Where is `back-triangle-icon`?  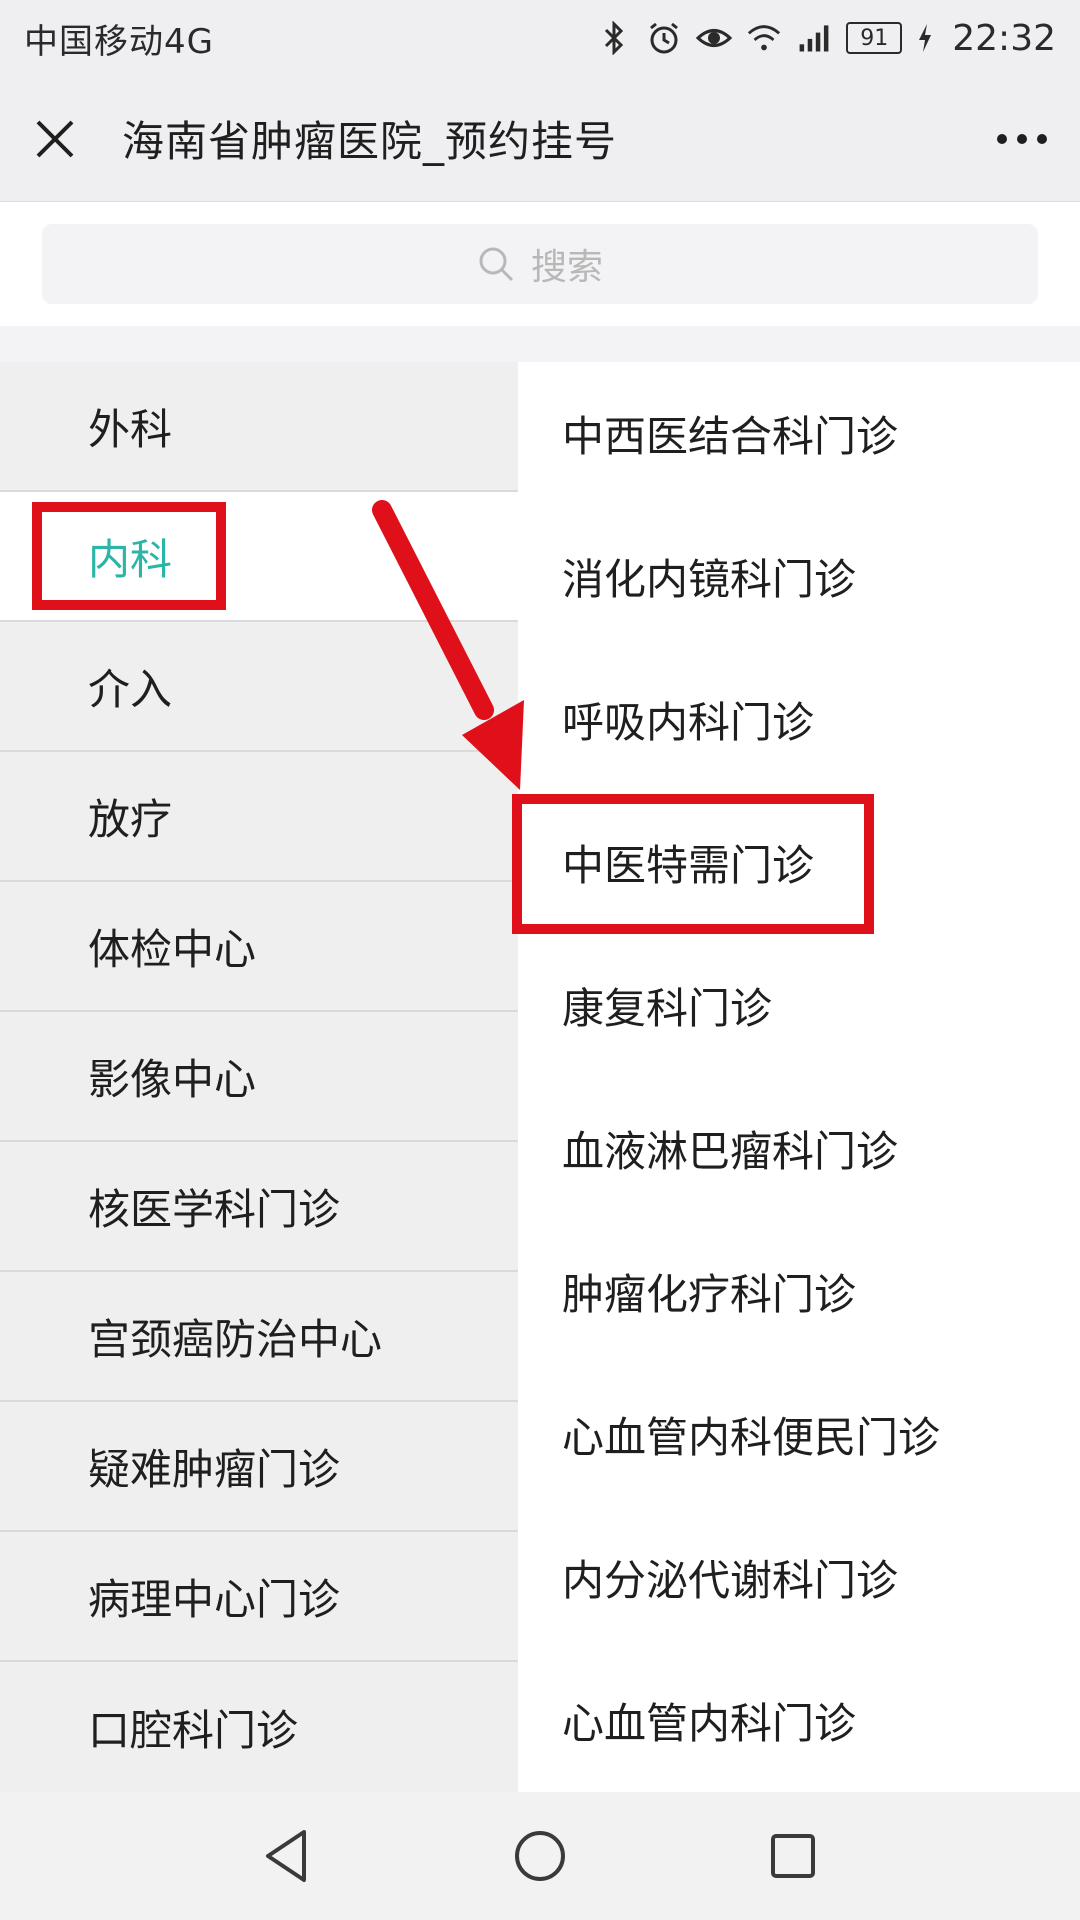
back-triangle-icon is located at coordinates (285, 1856).